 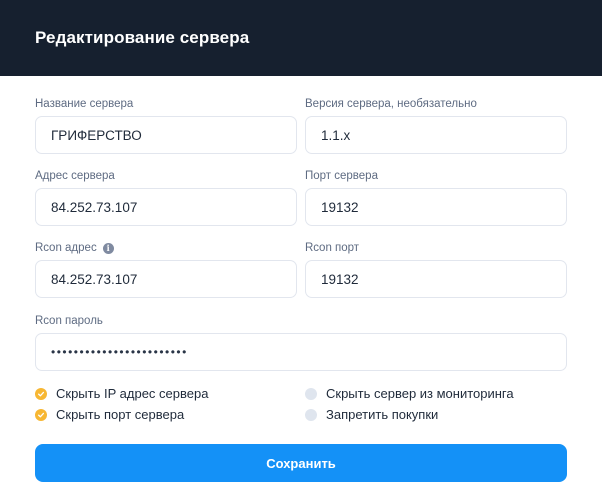 What do you see at coordinates (340, 207) in the screenshot?
I see `server-port-value: 19132` at bounding box center [340, 207].